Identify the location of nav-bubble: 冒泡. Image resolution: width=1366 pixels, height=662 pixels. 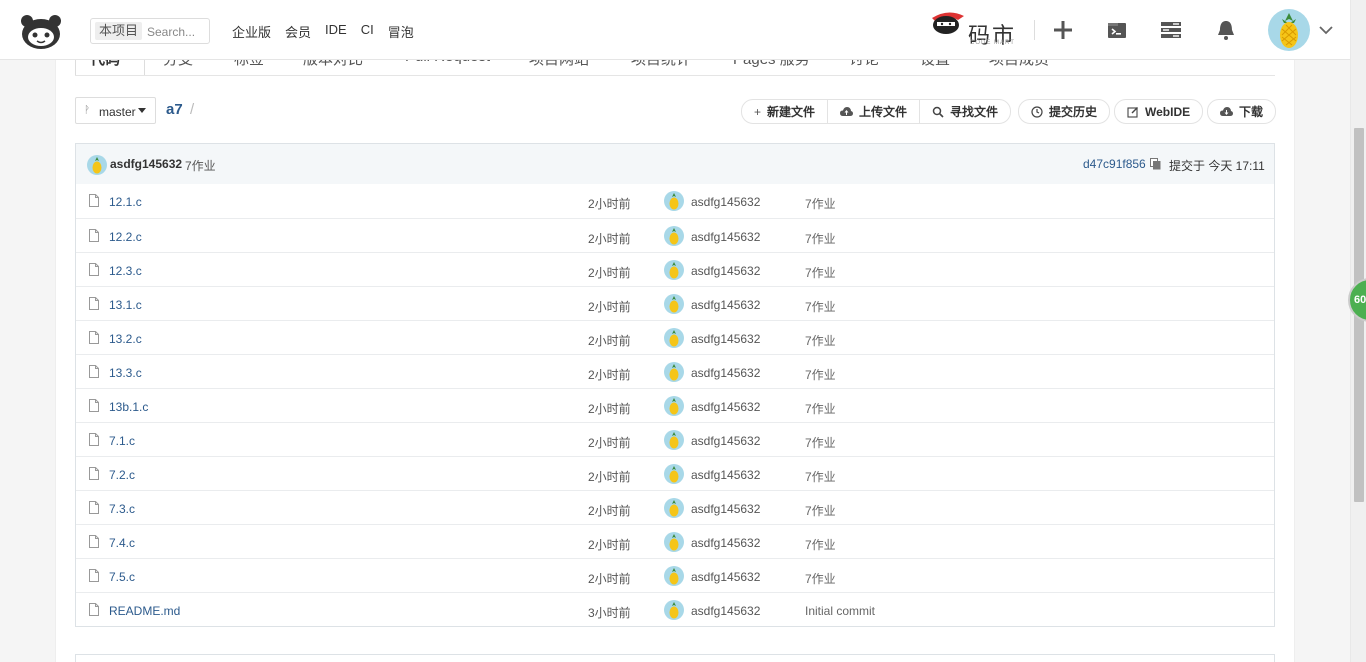
(401, 31).